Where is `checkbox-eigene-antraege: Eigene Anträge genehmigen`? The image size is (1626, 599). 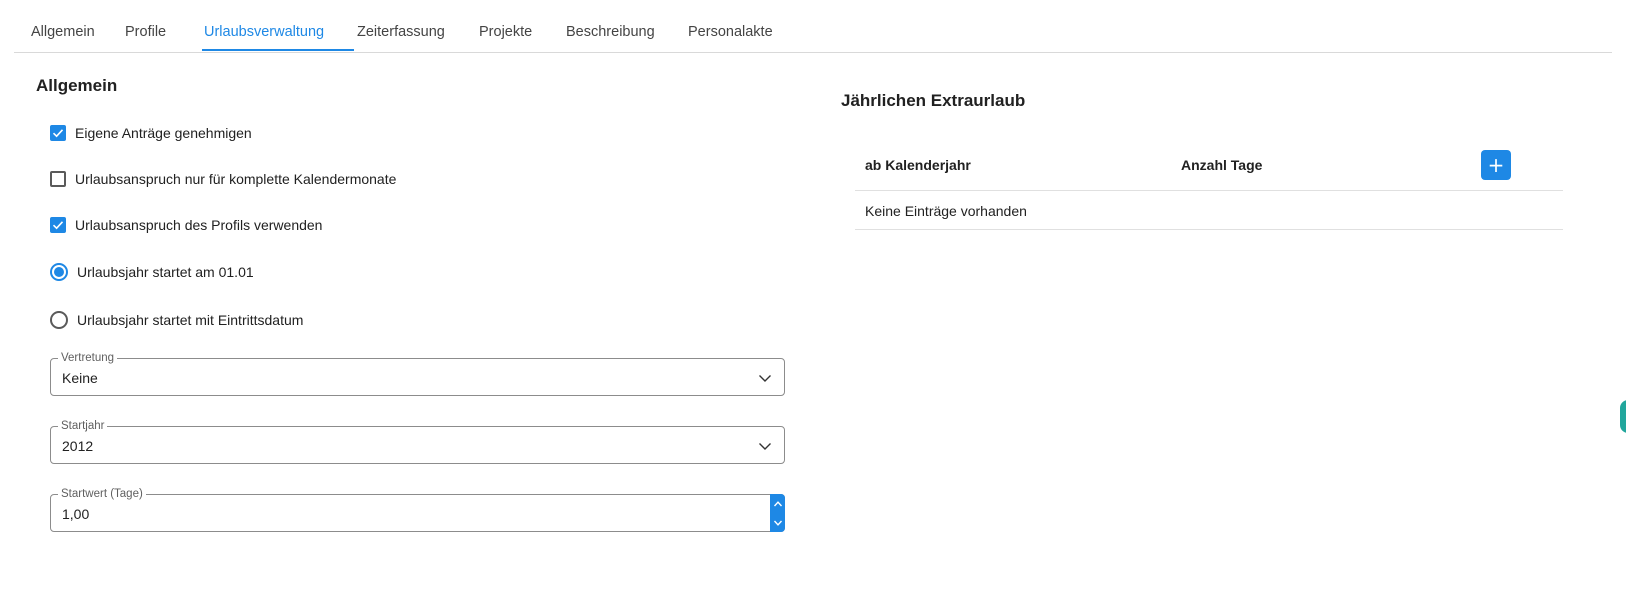 checkbox-eigene-antraege: Eigene Anträge genehmigen is located at coordinates (151, 133).